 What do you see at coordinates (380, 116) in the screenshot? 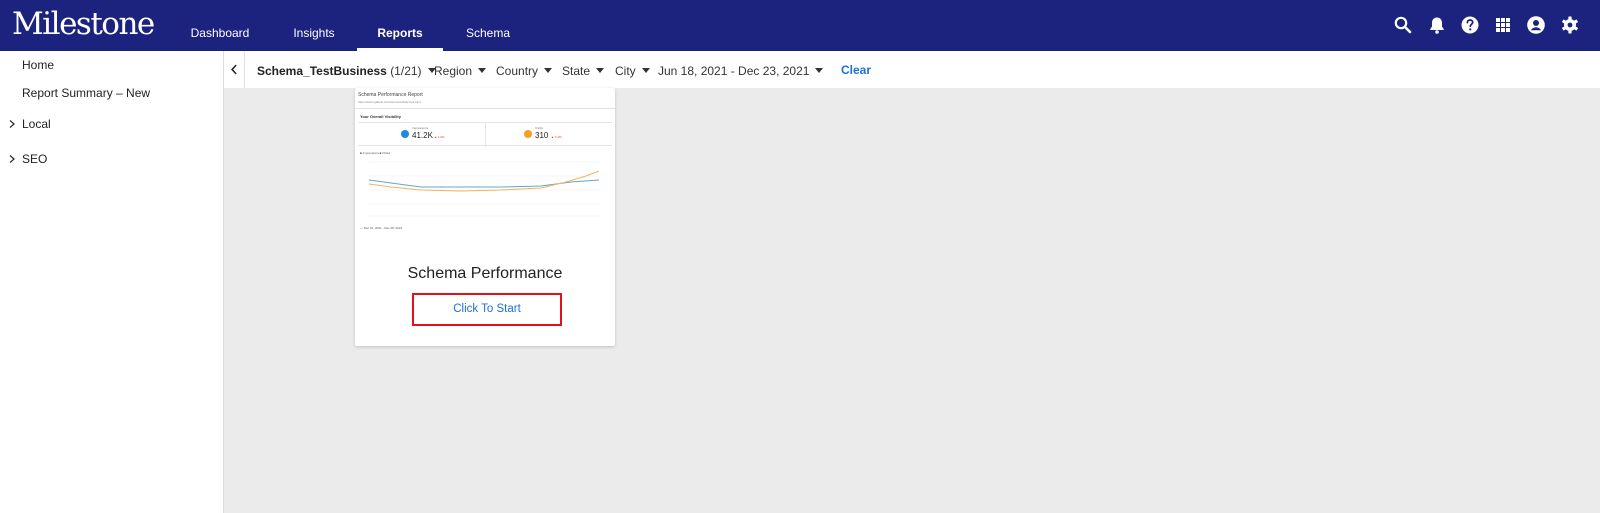
I see `thumbnail-section-title: Your Overall Visibility` at bounding box center [380, 116].